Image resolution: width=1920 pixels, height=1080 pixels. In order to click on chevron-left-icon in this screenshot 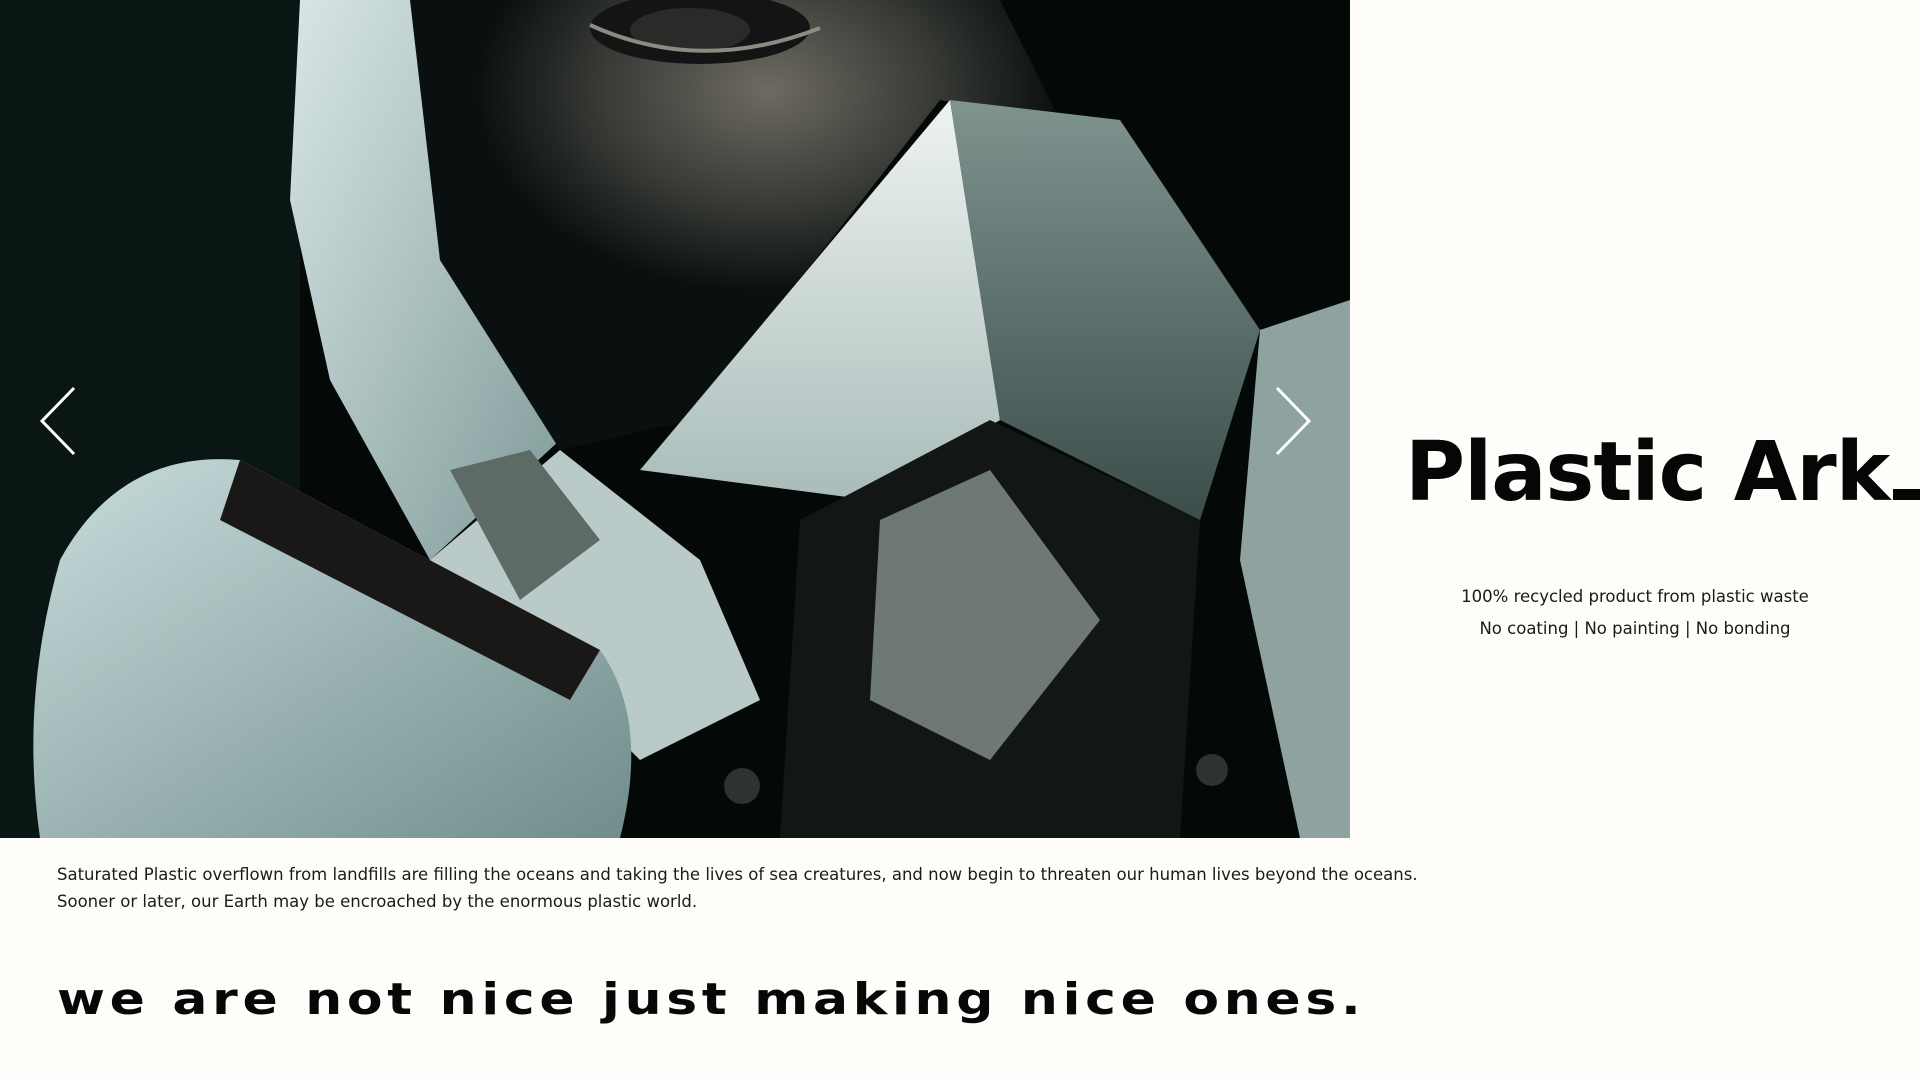, I will do `click(57, 421)`.